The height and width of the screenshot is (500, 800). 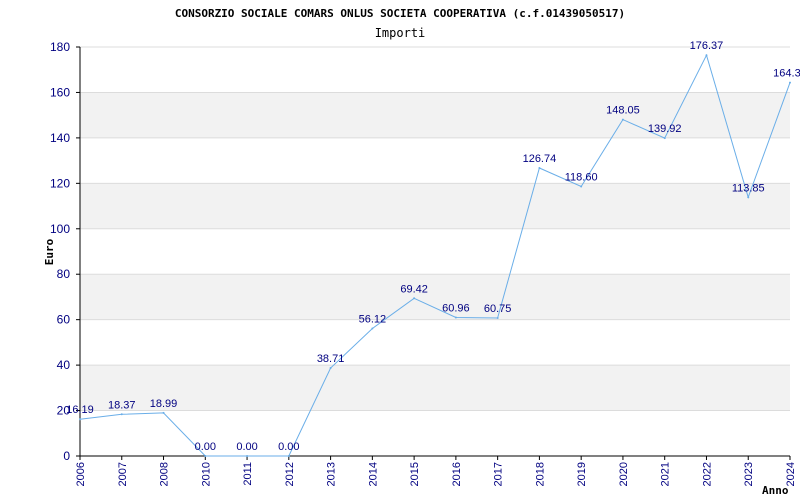 I want to click on x-tick-label: 2017, so click(x=499, y=474).